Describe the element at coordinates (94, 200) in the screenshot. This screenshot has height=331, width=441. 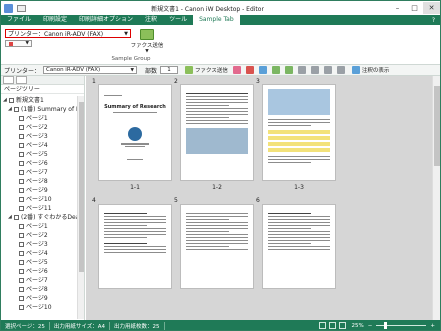
I see `page-number: 4` at that location.